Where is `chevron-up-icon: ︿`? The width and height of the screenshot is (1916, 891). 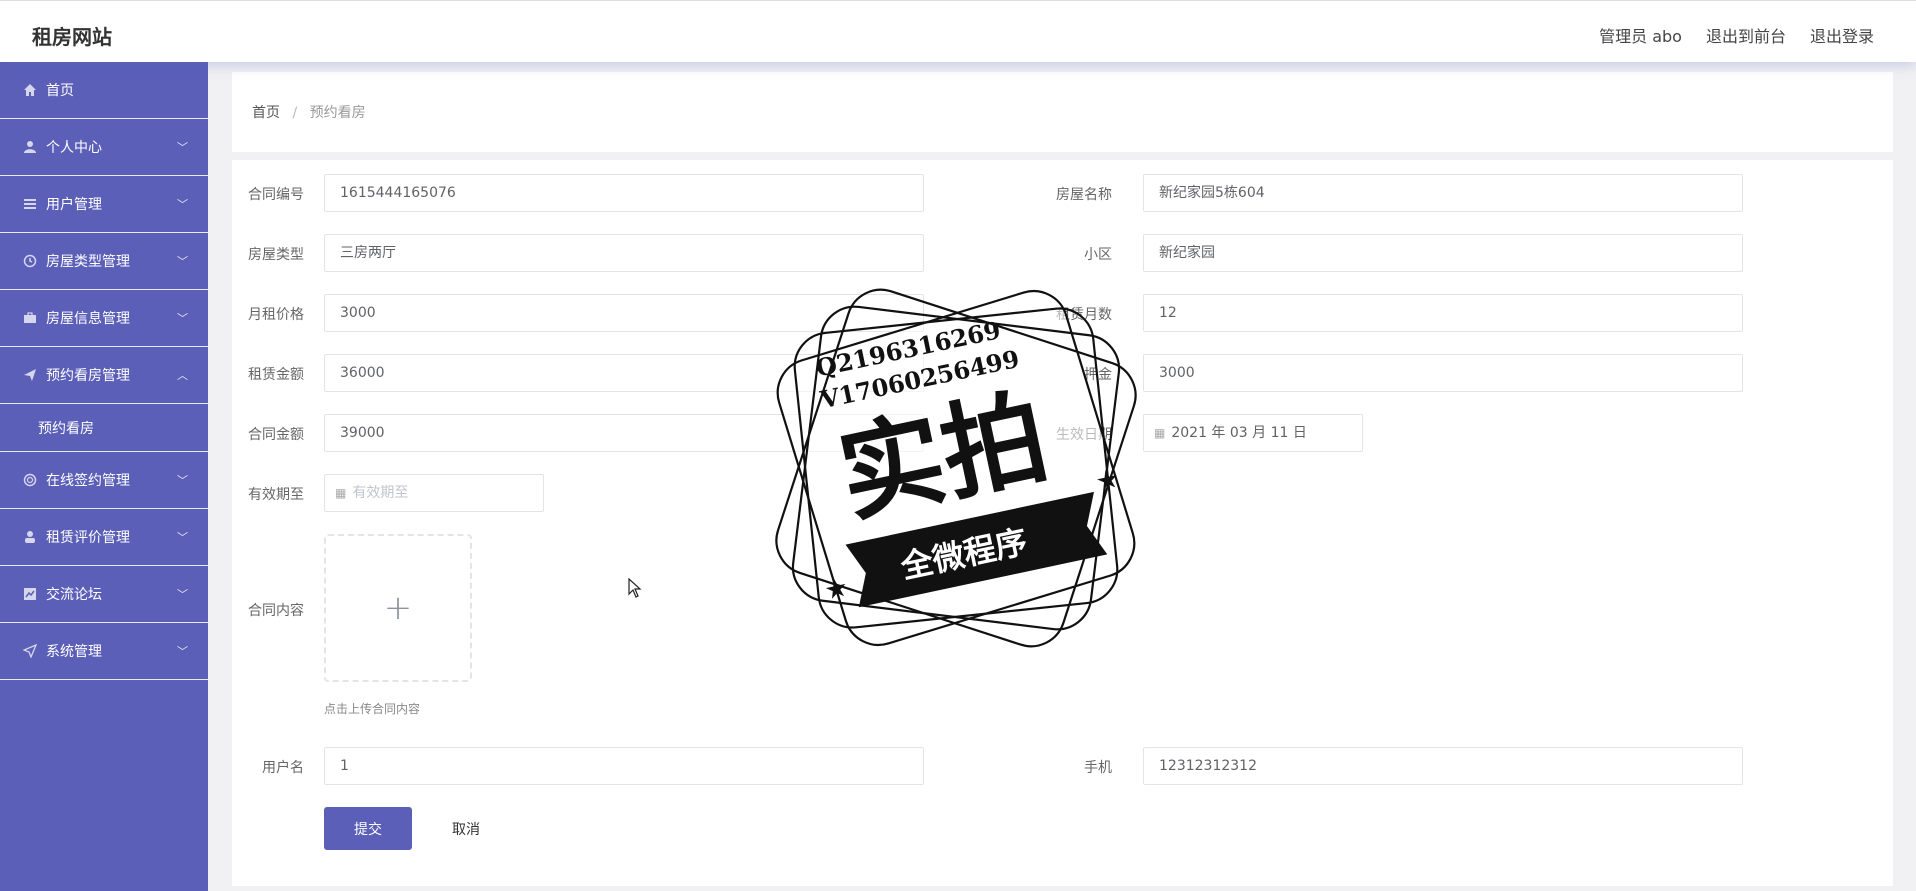
chevron-up-icon: ︿ is located at coordinates (182, 375).